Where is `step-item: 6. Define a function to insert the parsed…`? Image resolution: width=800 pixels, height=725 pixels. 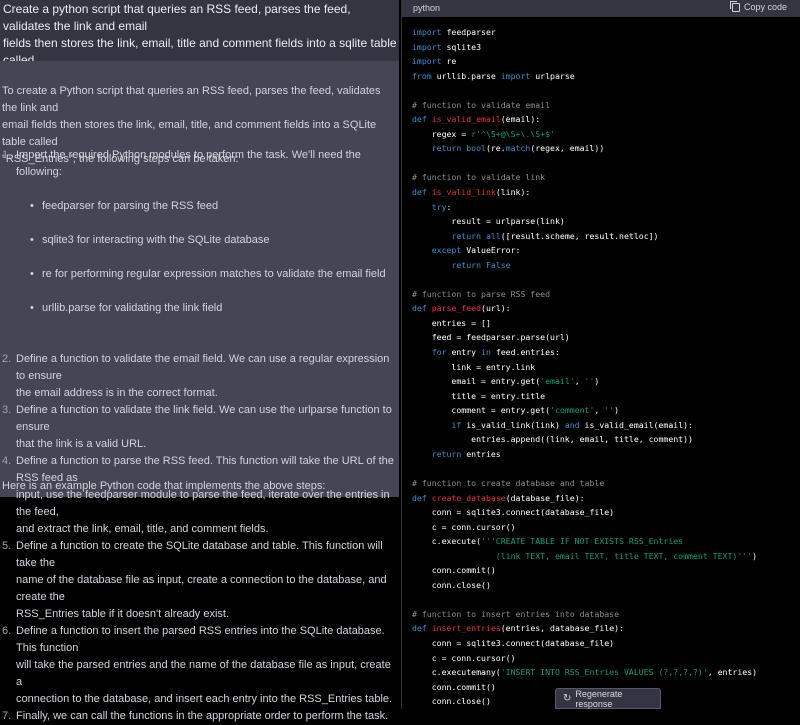 step-item: 6. Define a function to insert the parsed… is located at coordinates (198, 665).